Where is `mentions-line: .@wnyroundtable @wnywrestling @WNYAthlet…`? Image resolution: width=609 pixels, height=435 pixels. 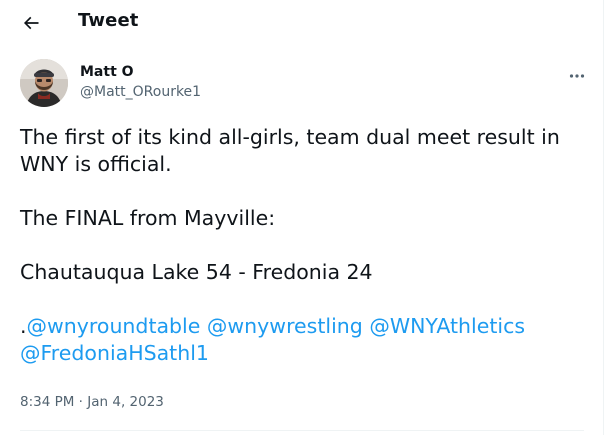 mentions-line: .@wnyroundtable @wnywrestling @WNYAthlet… is located at coordinates (302, 326).